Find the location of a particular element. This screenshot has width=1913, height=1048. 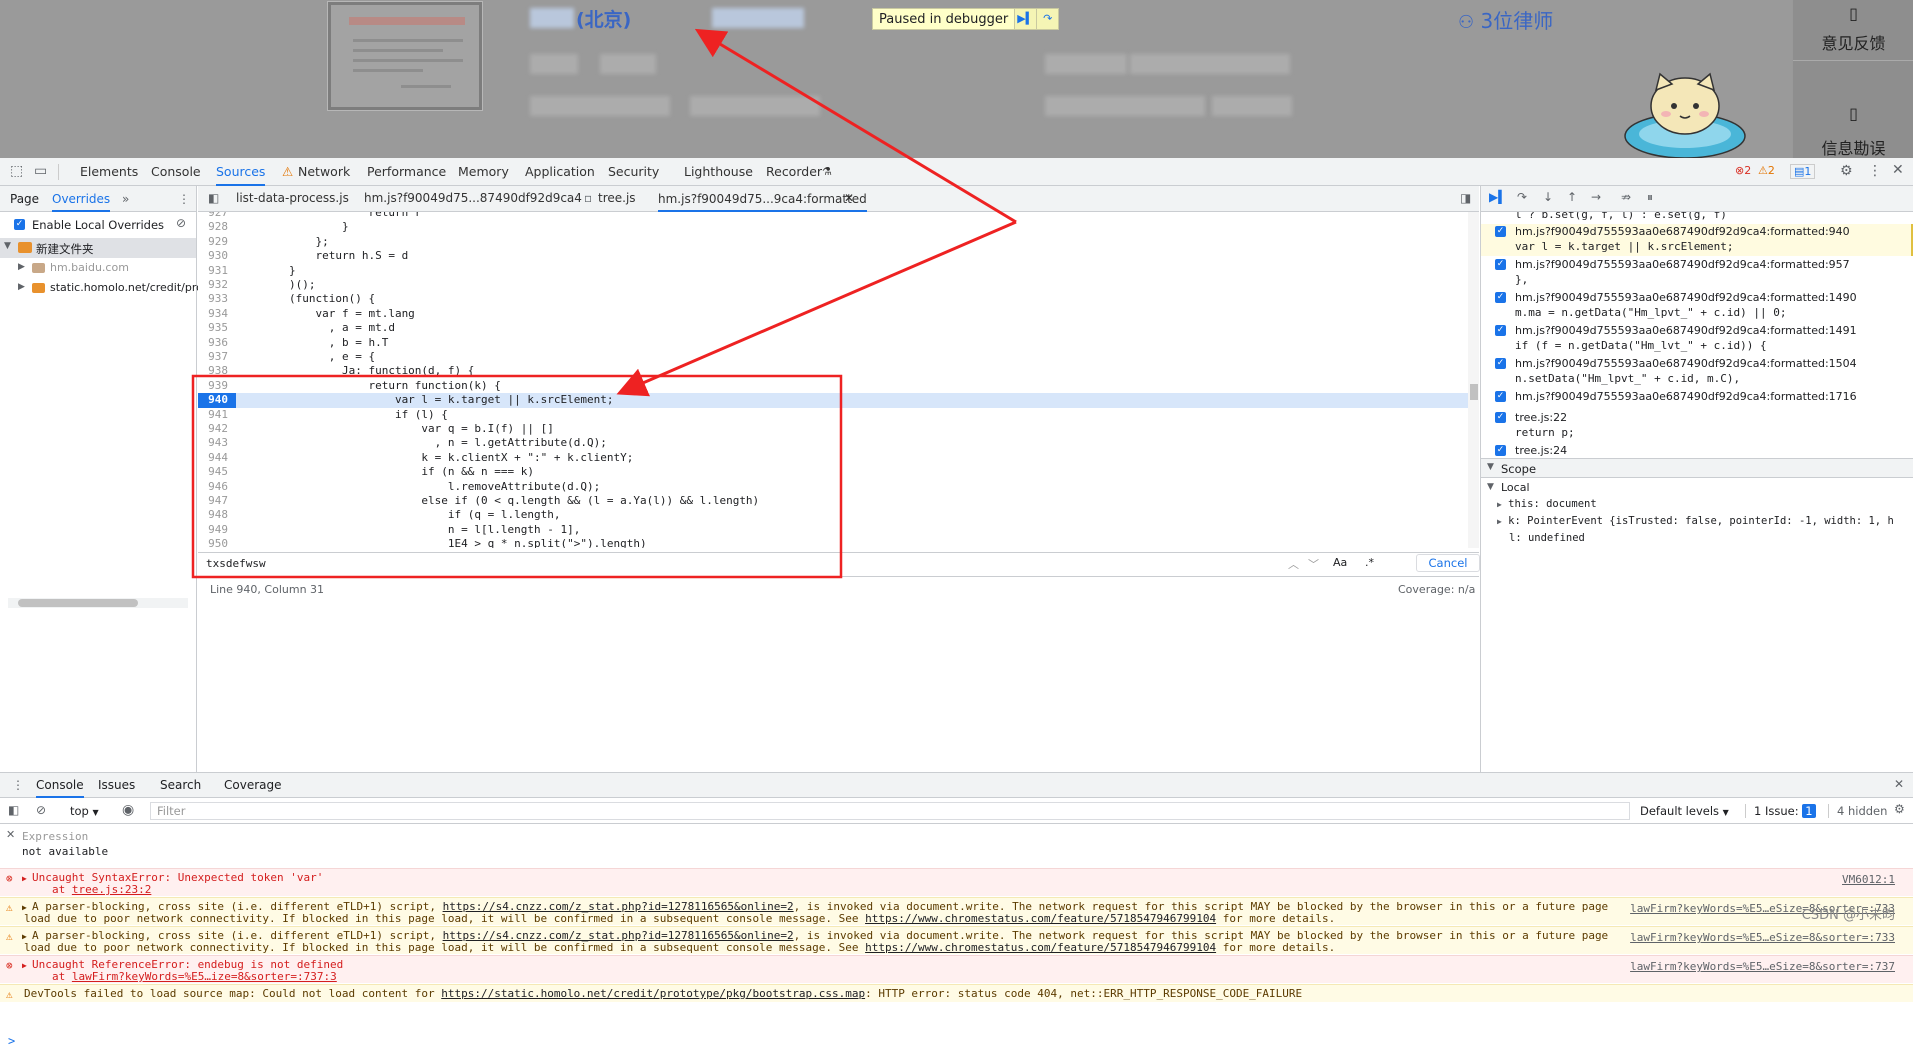

code-line: 927 return r is located at coordinates (833, 216).